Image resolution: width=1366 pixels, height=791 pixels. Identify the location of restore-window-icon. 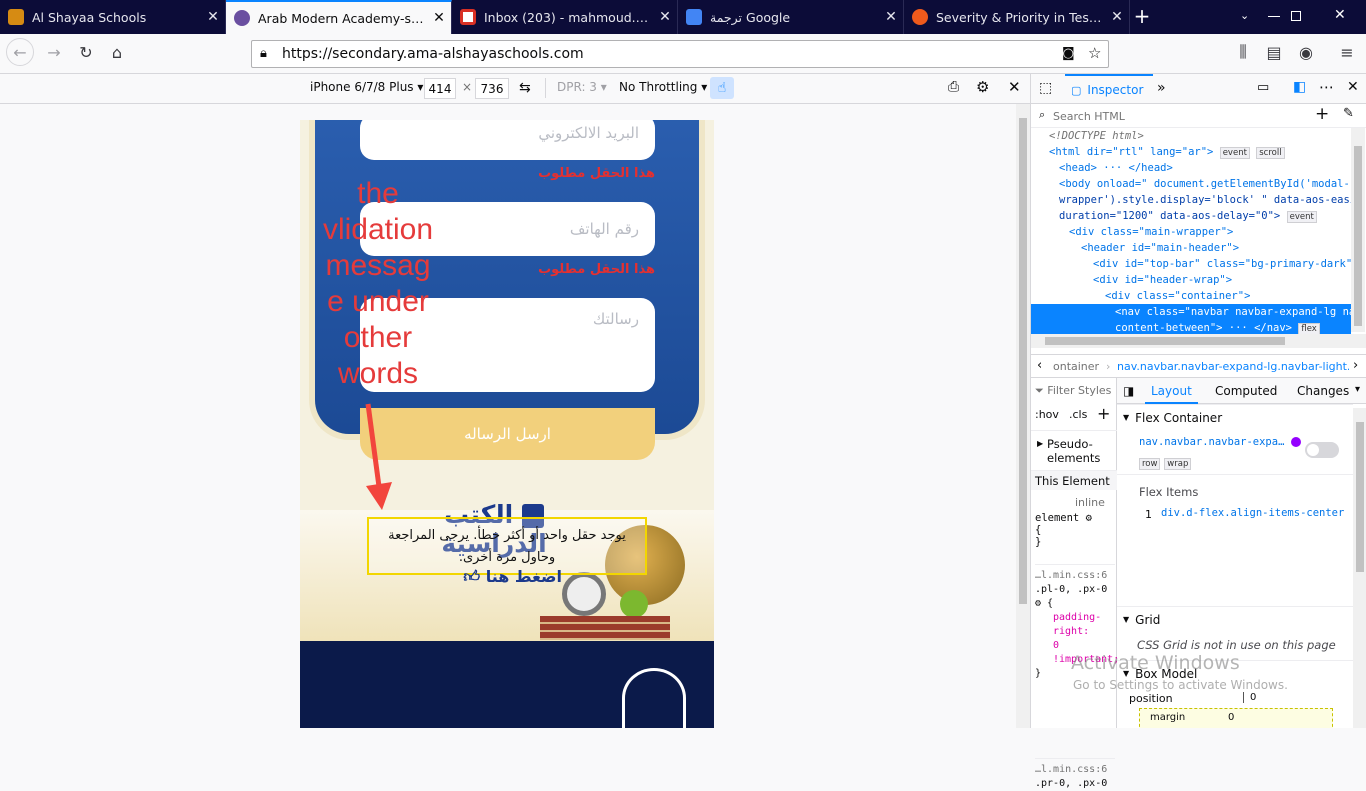
(1296, 16).